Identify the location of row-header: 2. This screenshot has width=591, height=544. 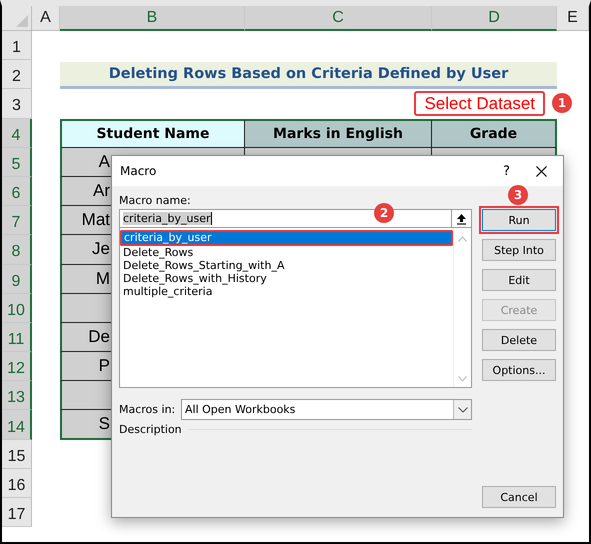
(17, 75).